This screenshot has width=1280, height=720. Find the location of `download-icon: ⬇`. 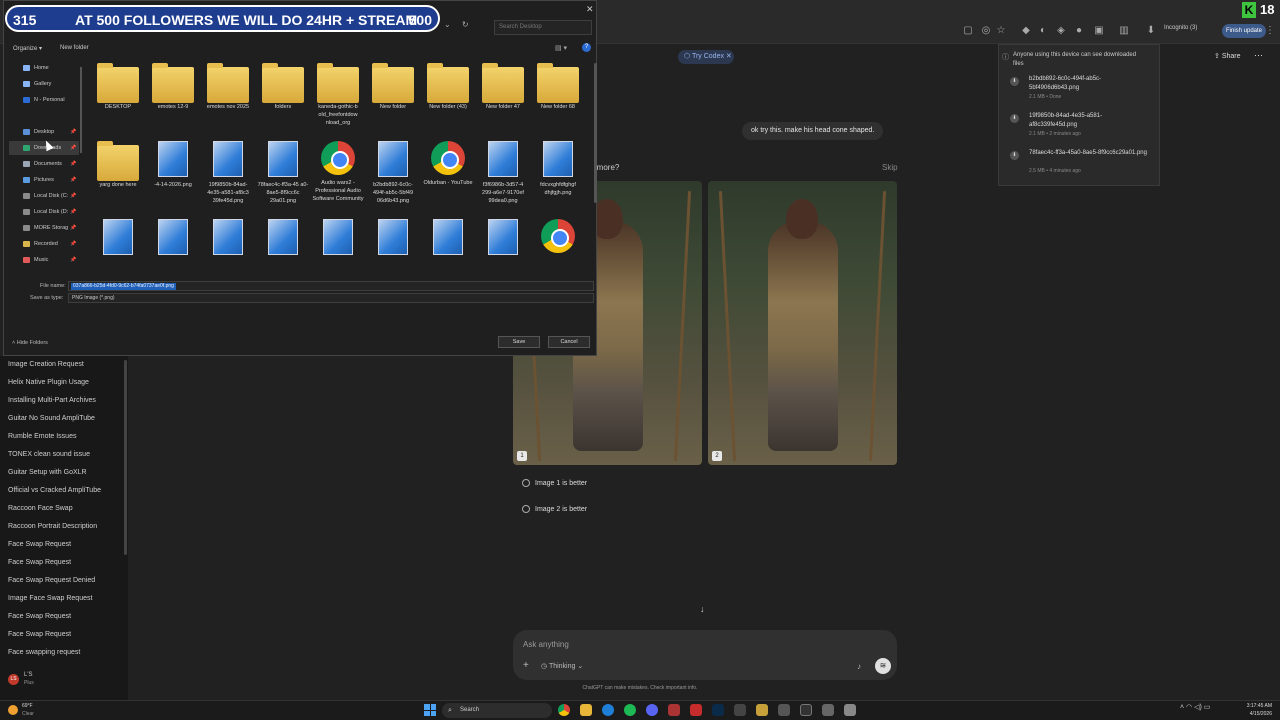

download-icon: ⬇ is located at coordinates (1151, 31).